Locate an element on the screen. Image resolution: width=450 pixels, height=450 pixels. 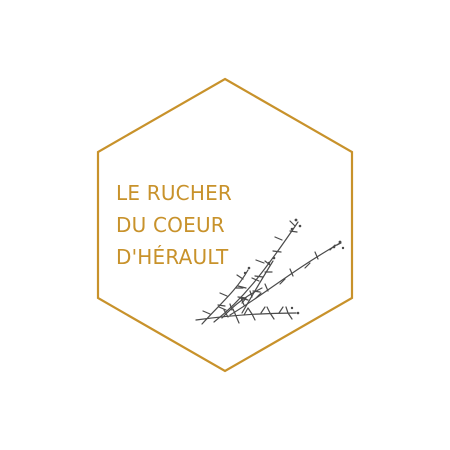
title-line-3: D'HÉRAULT is located at coordinates (172, 257).